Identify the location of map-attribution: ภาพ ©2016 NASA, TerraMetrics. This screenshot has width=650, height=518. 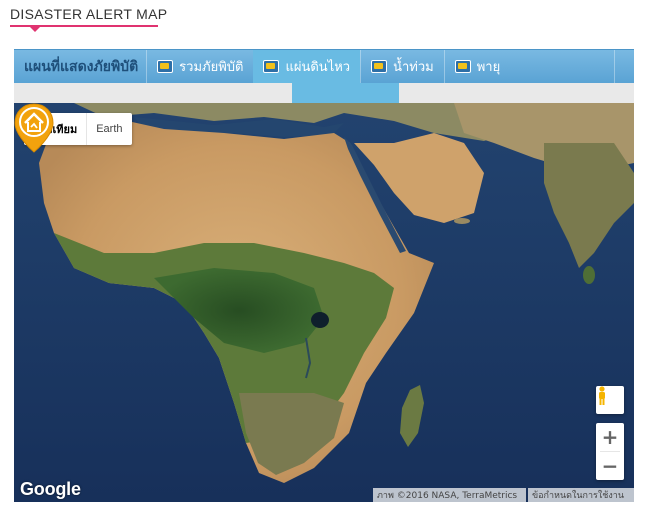
(449, 495).